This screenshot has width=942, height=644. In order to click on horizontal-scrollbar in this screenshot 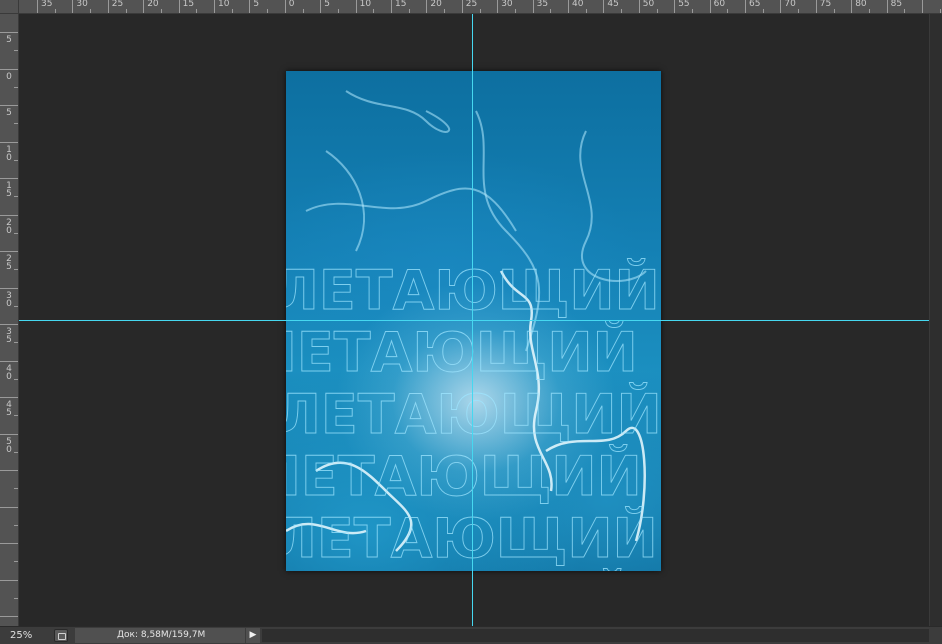, I will do `click(595, 635)`.